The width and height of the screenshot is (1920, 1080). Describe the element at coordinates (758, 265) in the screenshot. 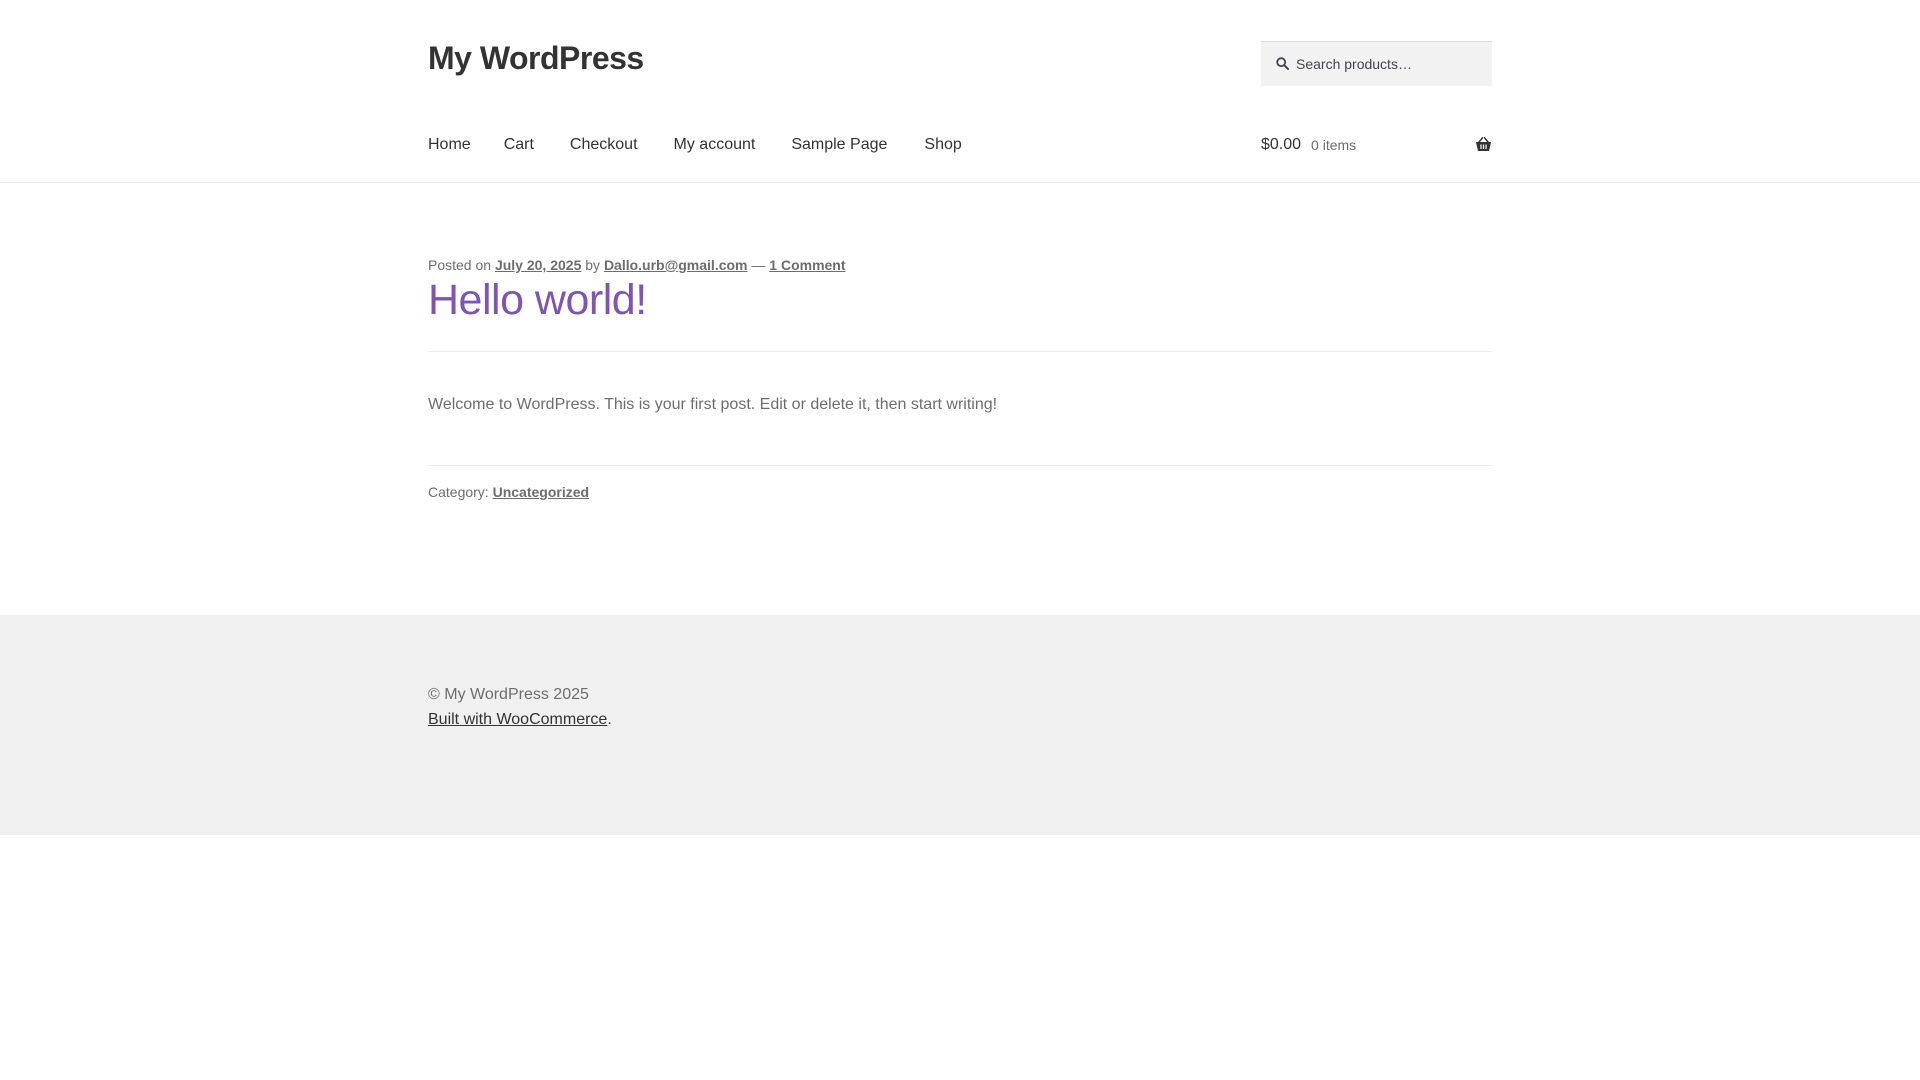

I see `post-meta-dash: —` at that location.